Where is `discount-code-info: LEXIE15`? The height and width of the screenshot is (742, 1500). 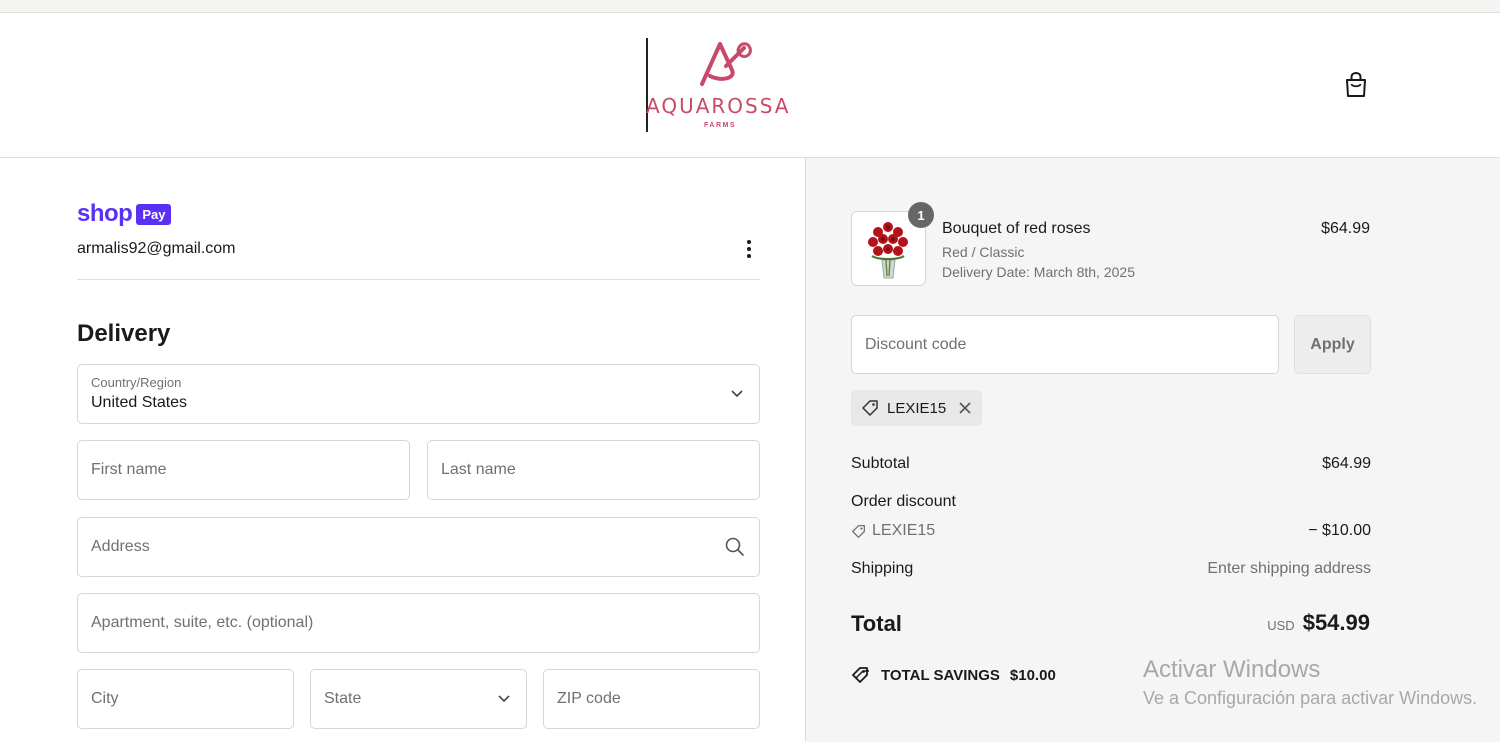
discount-code-info: LEXIE15 is located at coordinates (893, 531).